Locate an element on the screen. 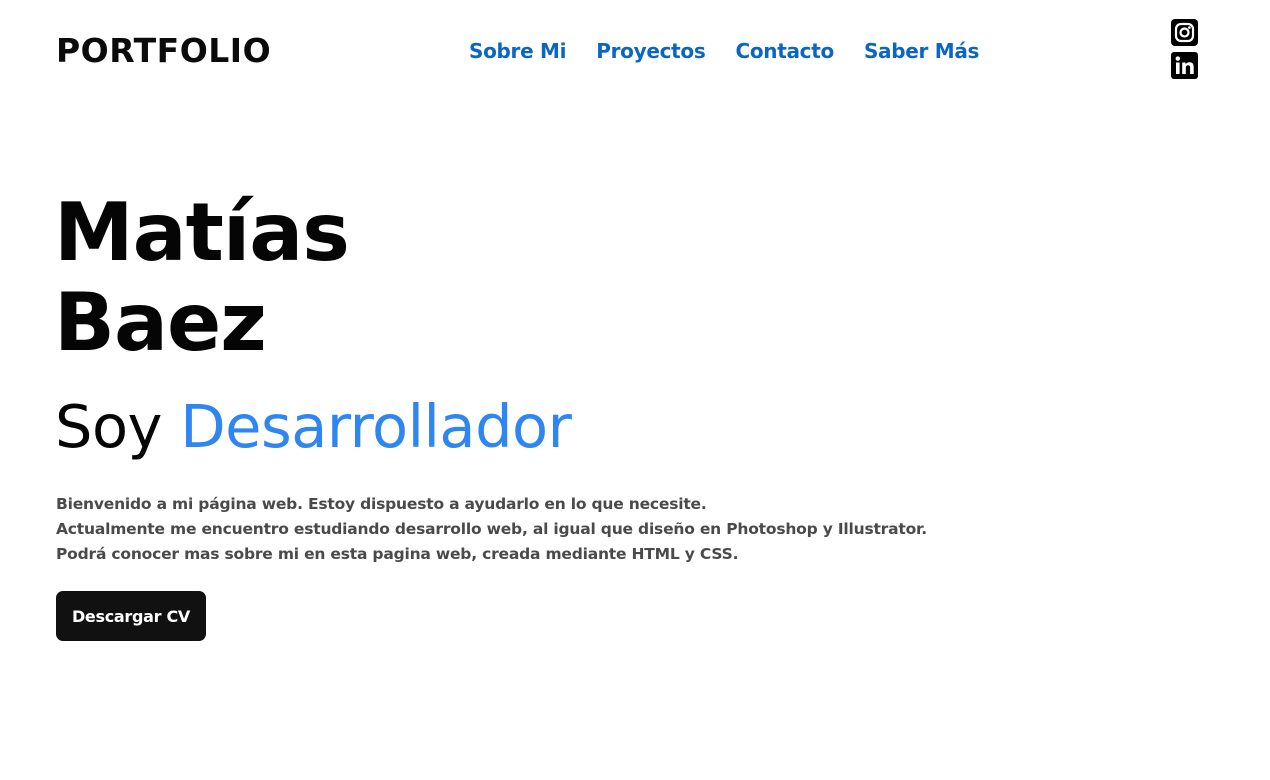 The width and height of the screenshot is (1270, 780). linkedin-link is located at coordinates (1184, 65).